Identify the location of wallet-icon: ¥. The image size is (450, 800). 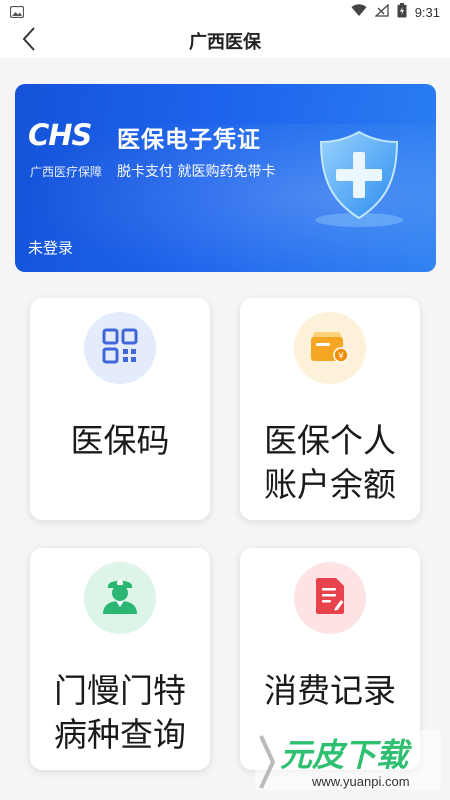
(330, 348).